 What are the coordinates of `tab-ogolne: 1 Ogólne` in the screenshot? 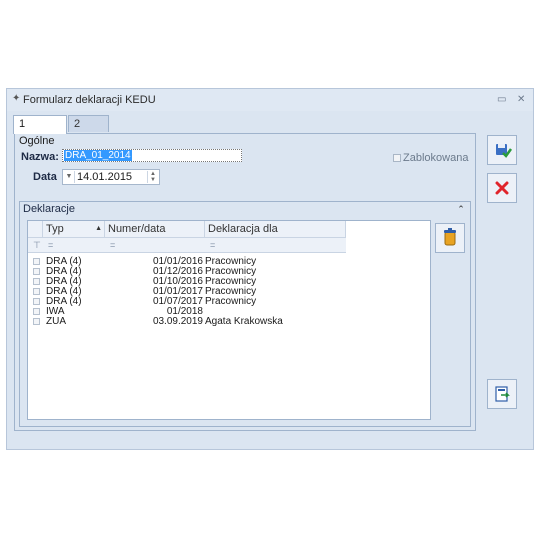 It's located at (40, 131).